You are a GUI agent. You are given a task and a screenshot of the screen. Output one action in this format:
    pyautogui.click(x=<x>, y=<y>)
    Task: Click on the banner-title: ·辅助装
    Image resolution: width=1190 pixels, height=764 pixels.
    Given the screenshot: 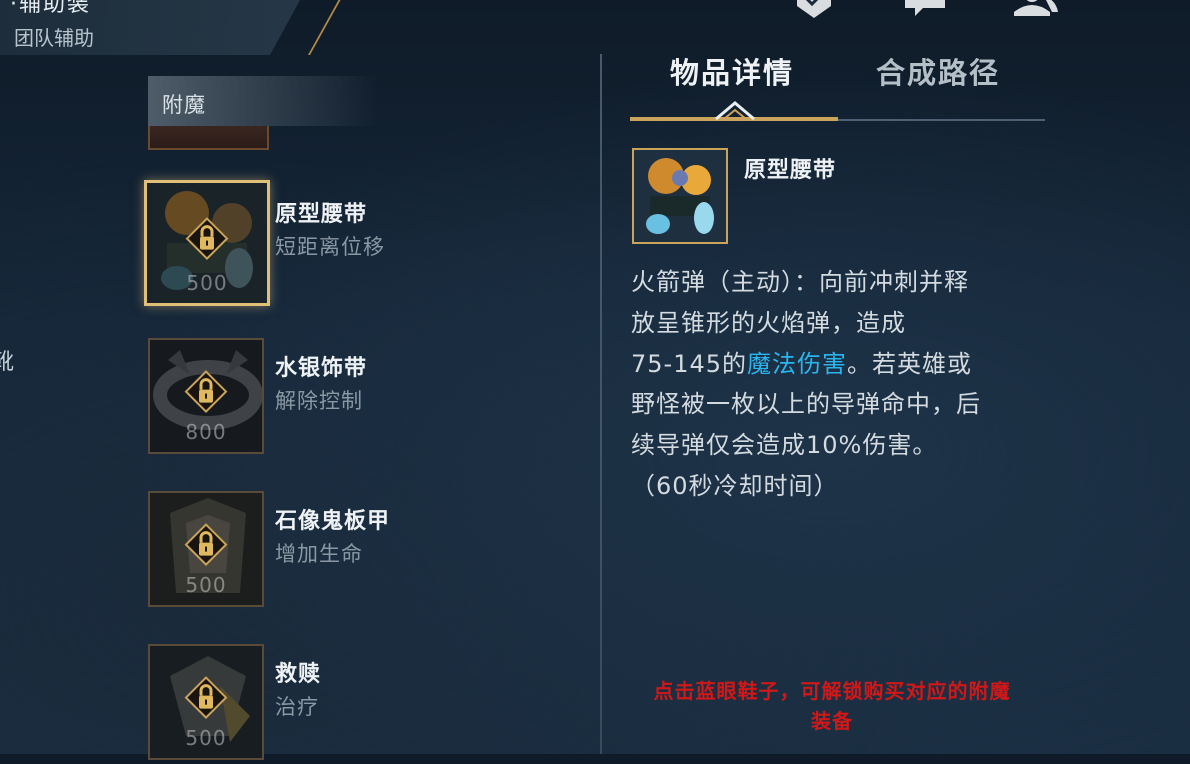 What is the action you would take?
    pyautogui.click(x=50, y=8)
    